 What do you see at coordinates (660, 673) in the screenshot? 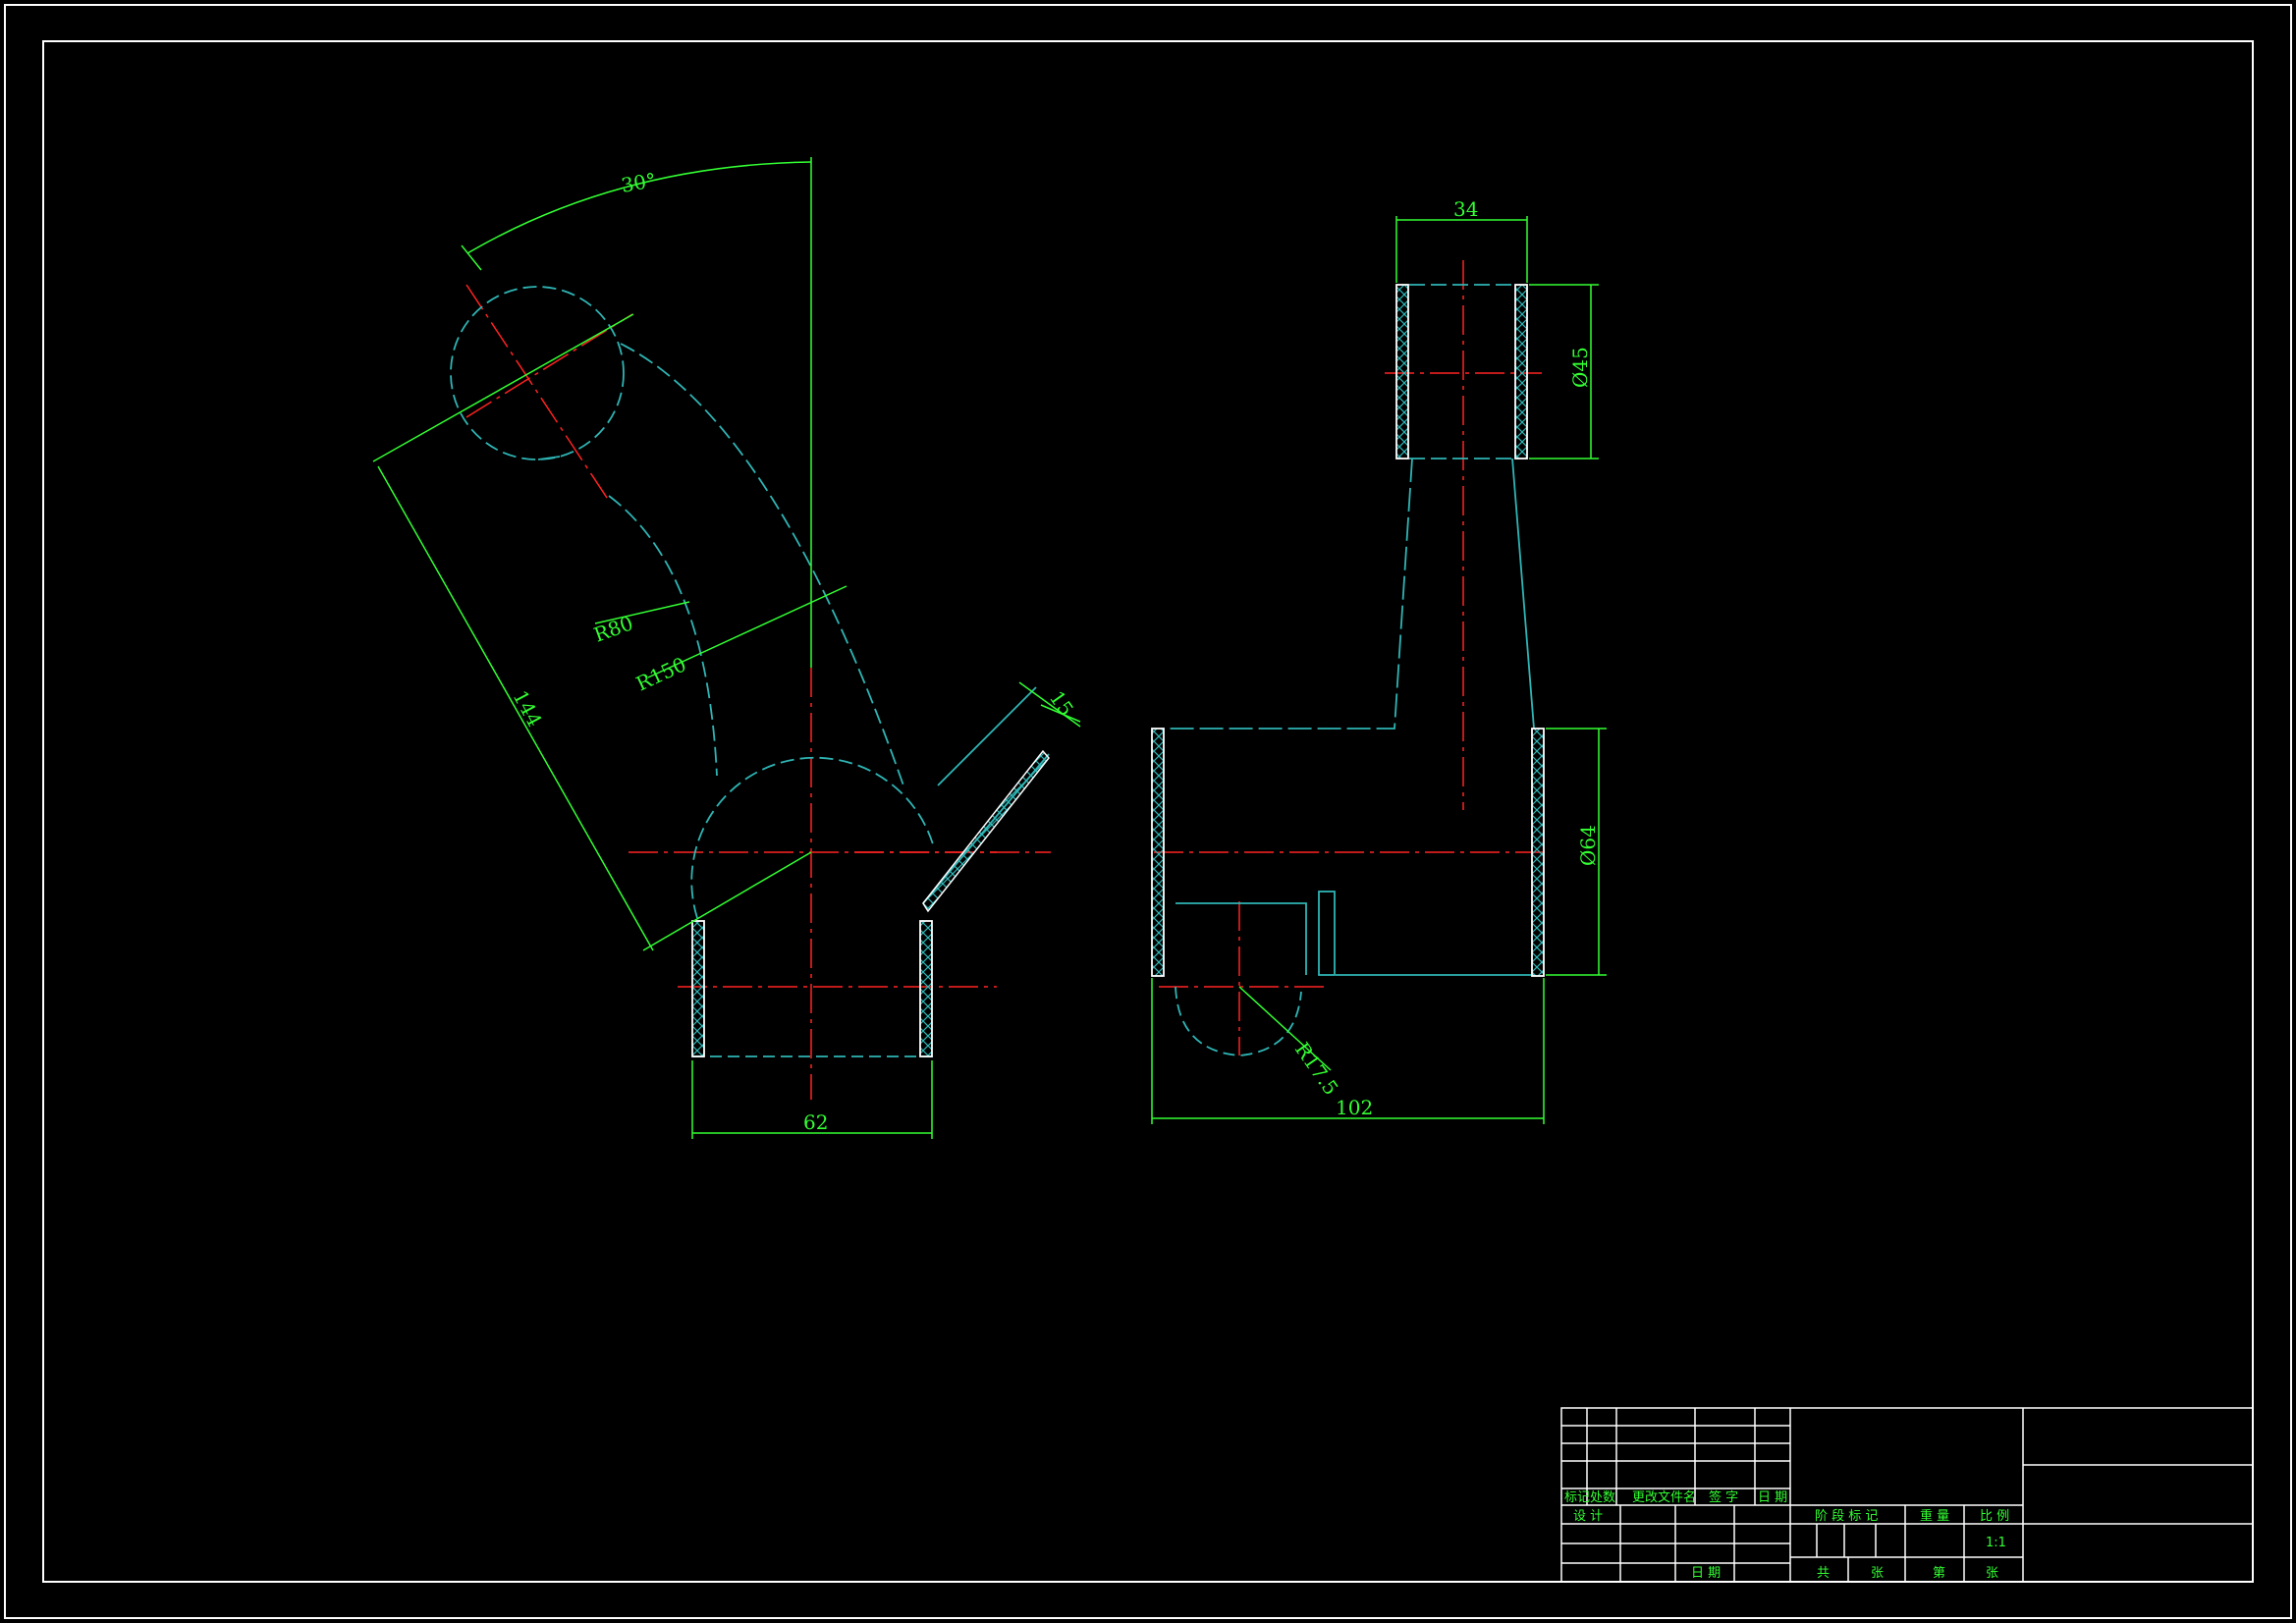
I see `dim-r150: R150` at bounding box center [660, 673].